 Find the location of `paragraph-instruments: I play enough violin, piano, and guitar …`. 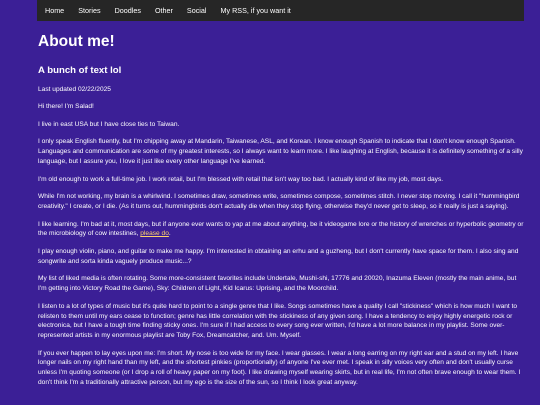

paragraph-instruments: I play enough violin, piano, and guitar … is located at coordinates (278, 256).